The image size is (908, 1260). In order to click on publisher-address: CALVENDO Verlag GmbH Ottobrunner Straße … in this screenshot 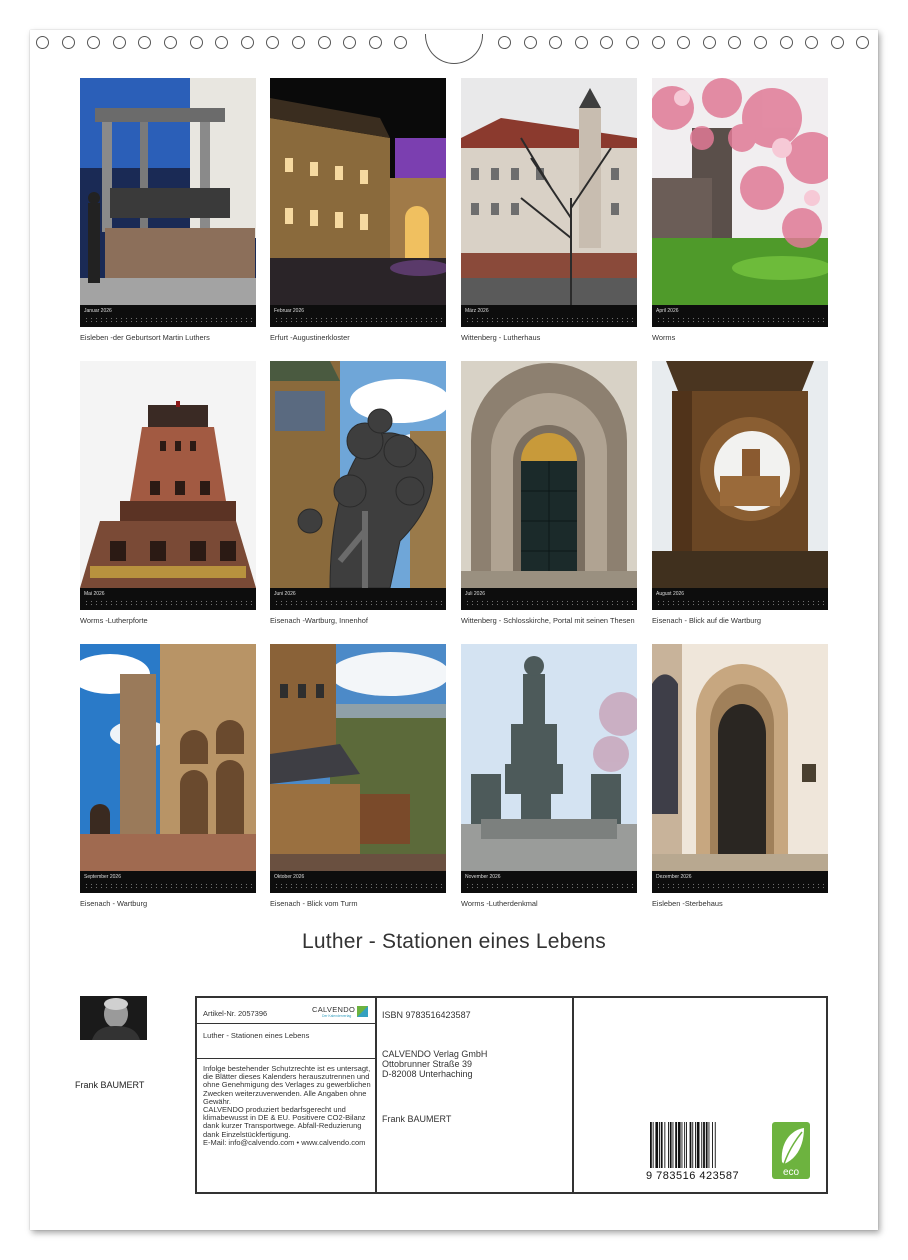, I will do `click(434, 1064)`.